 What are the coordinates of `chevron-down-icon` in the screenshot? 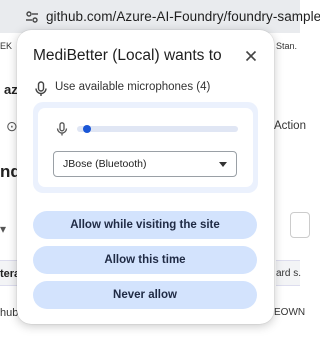 It's located at (223, 164).